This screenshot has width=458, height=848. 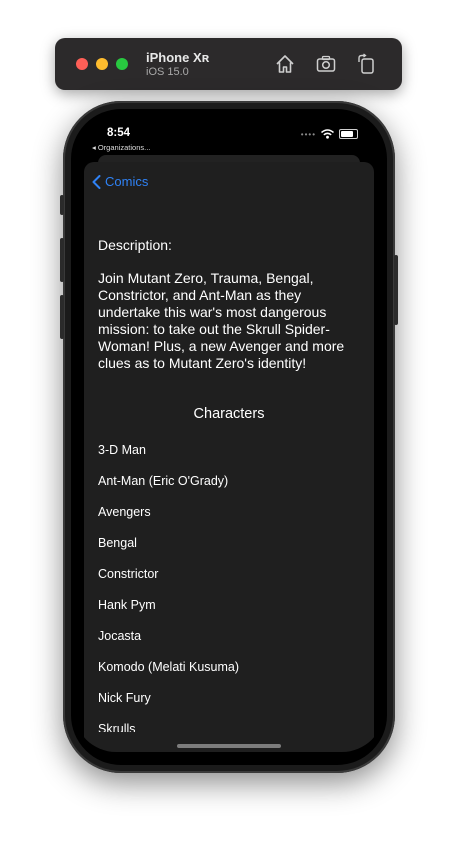 I want to click on list-item: Bengal, so click(x=117, y=543).